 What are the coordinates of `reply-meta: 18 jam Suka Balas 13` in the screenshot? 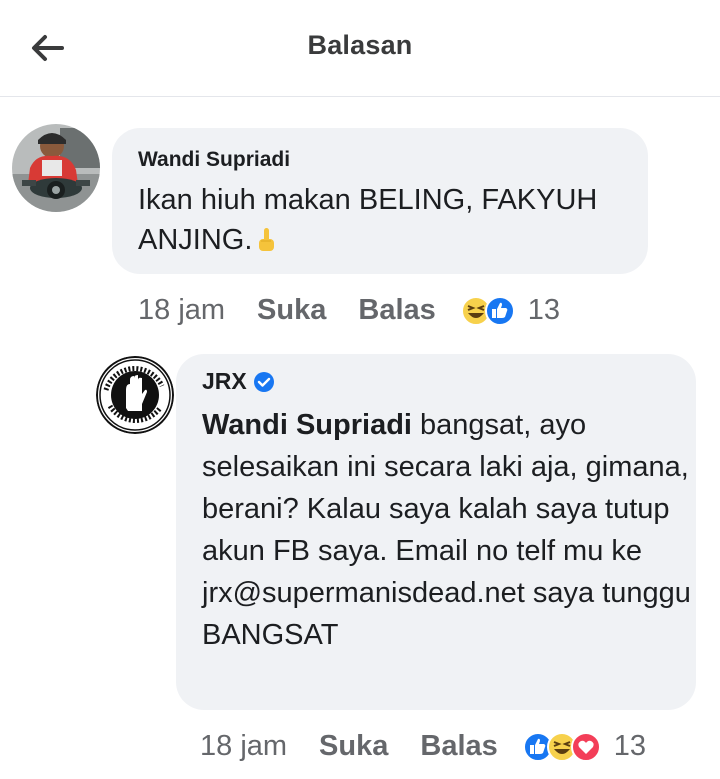 It's located at (423, 746).